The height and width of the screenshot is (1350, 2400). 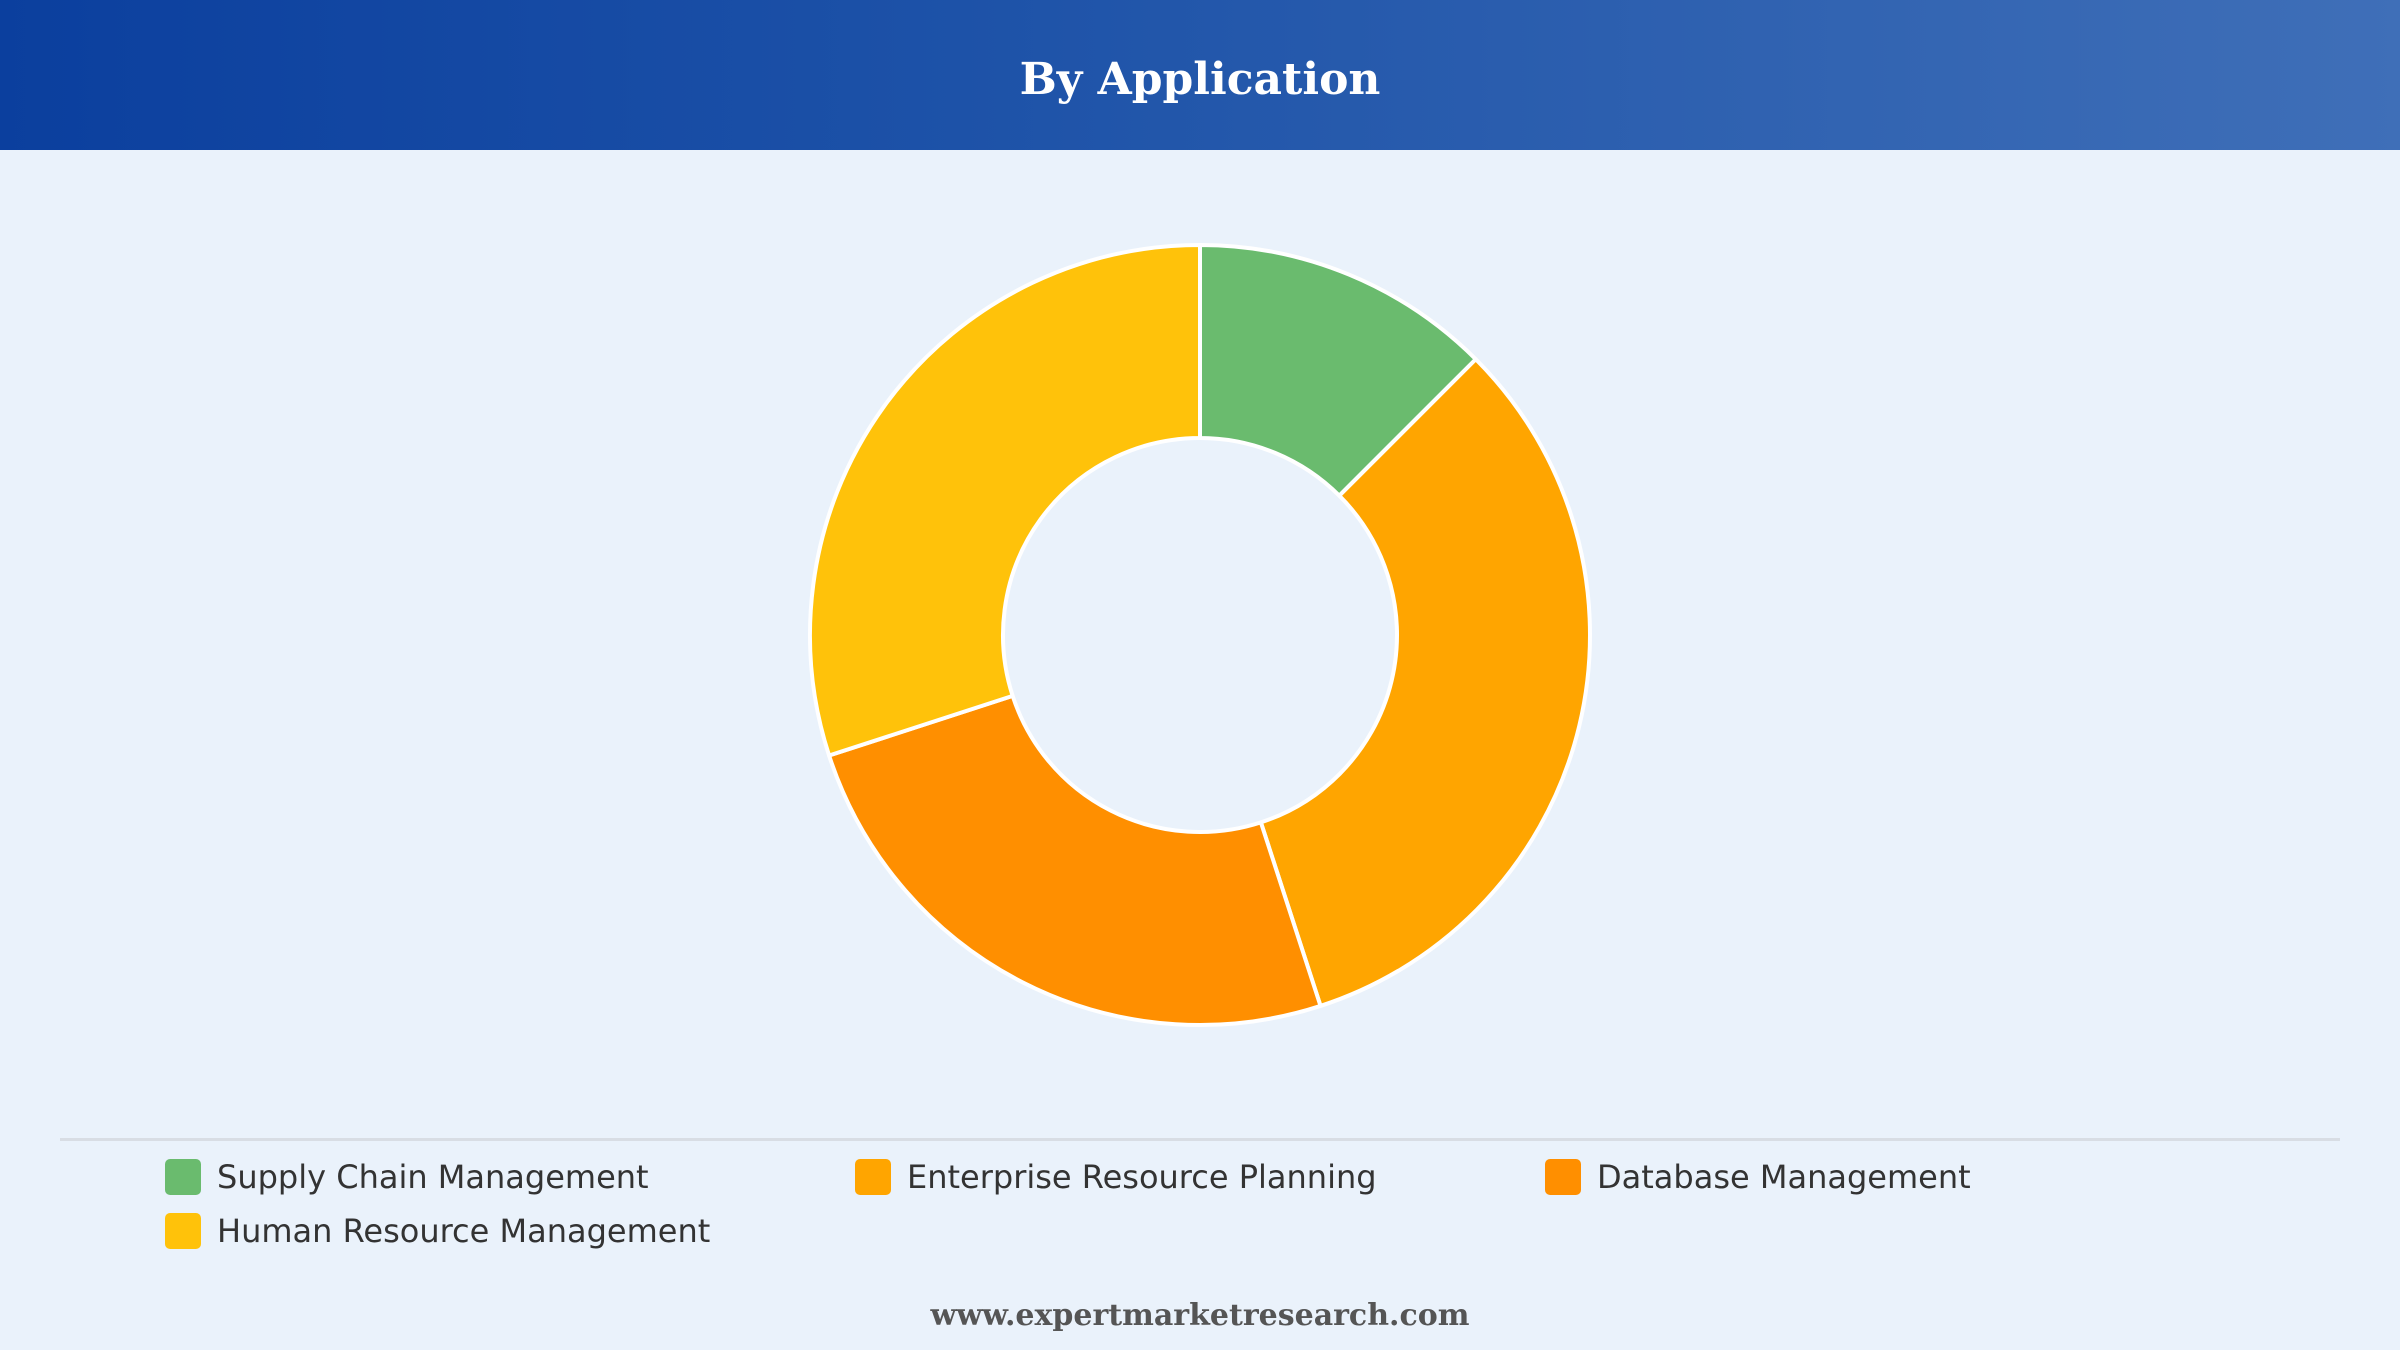 What do you see at coordinates (464, 1231) in the screenshot?
I see `legend-label: Human Resource Management` at bounding box center [464, 1231].